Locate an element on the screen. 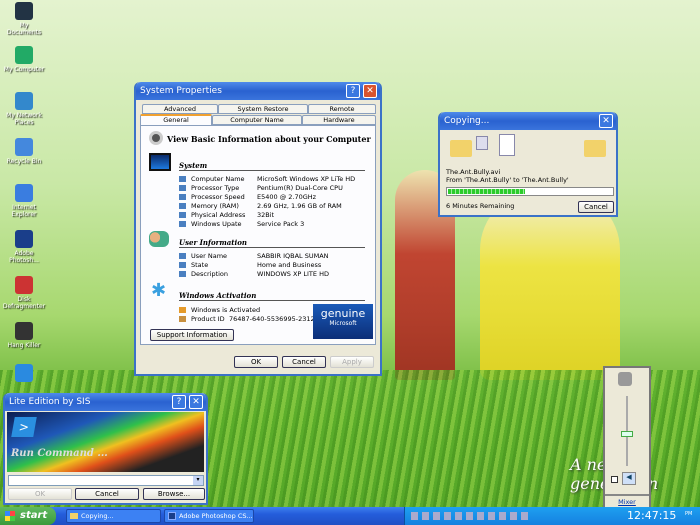  title-bar: System Properties ? ✕ is located at coordinates (258, 91).